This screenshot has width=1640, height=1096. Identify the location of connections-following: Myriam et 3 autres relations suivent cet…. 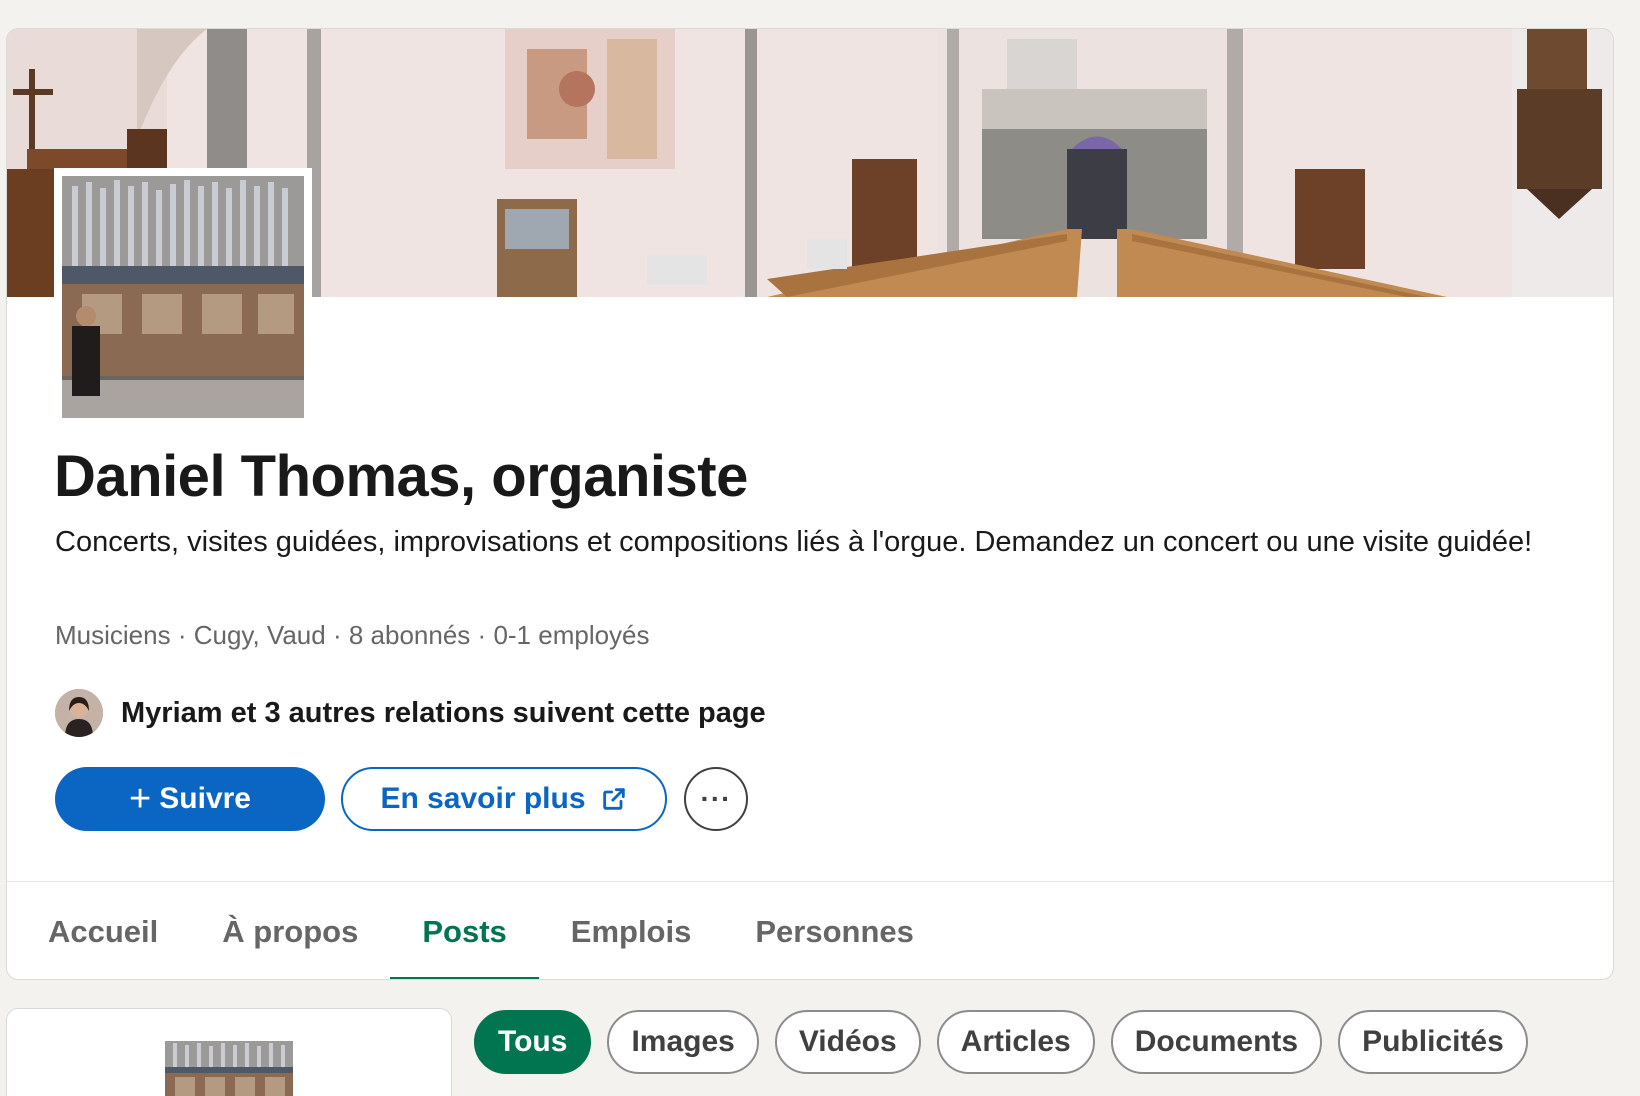
(410, 713).